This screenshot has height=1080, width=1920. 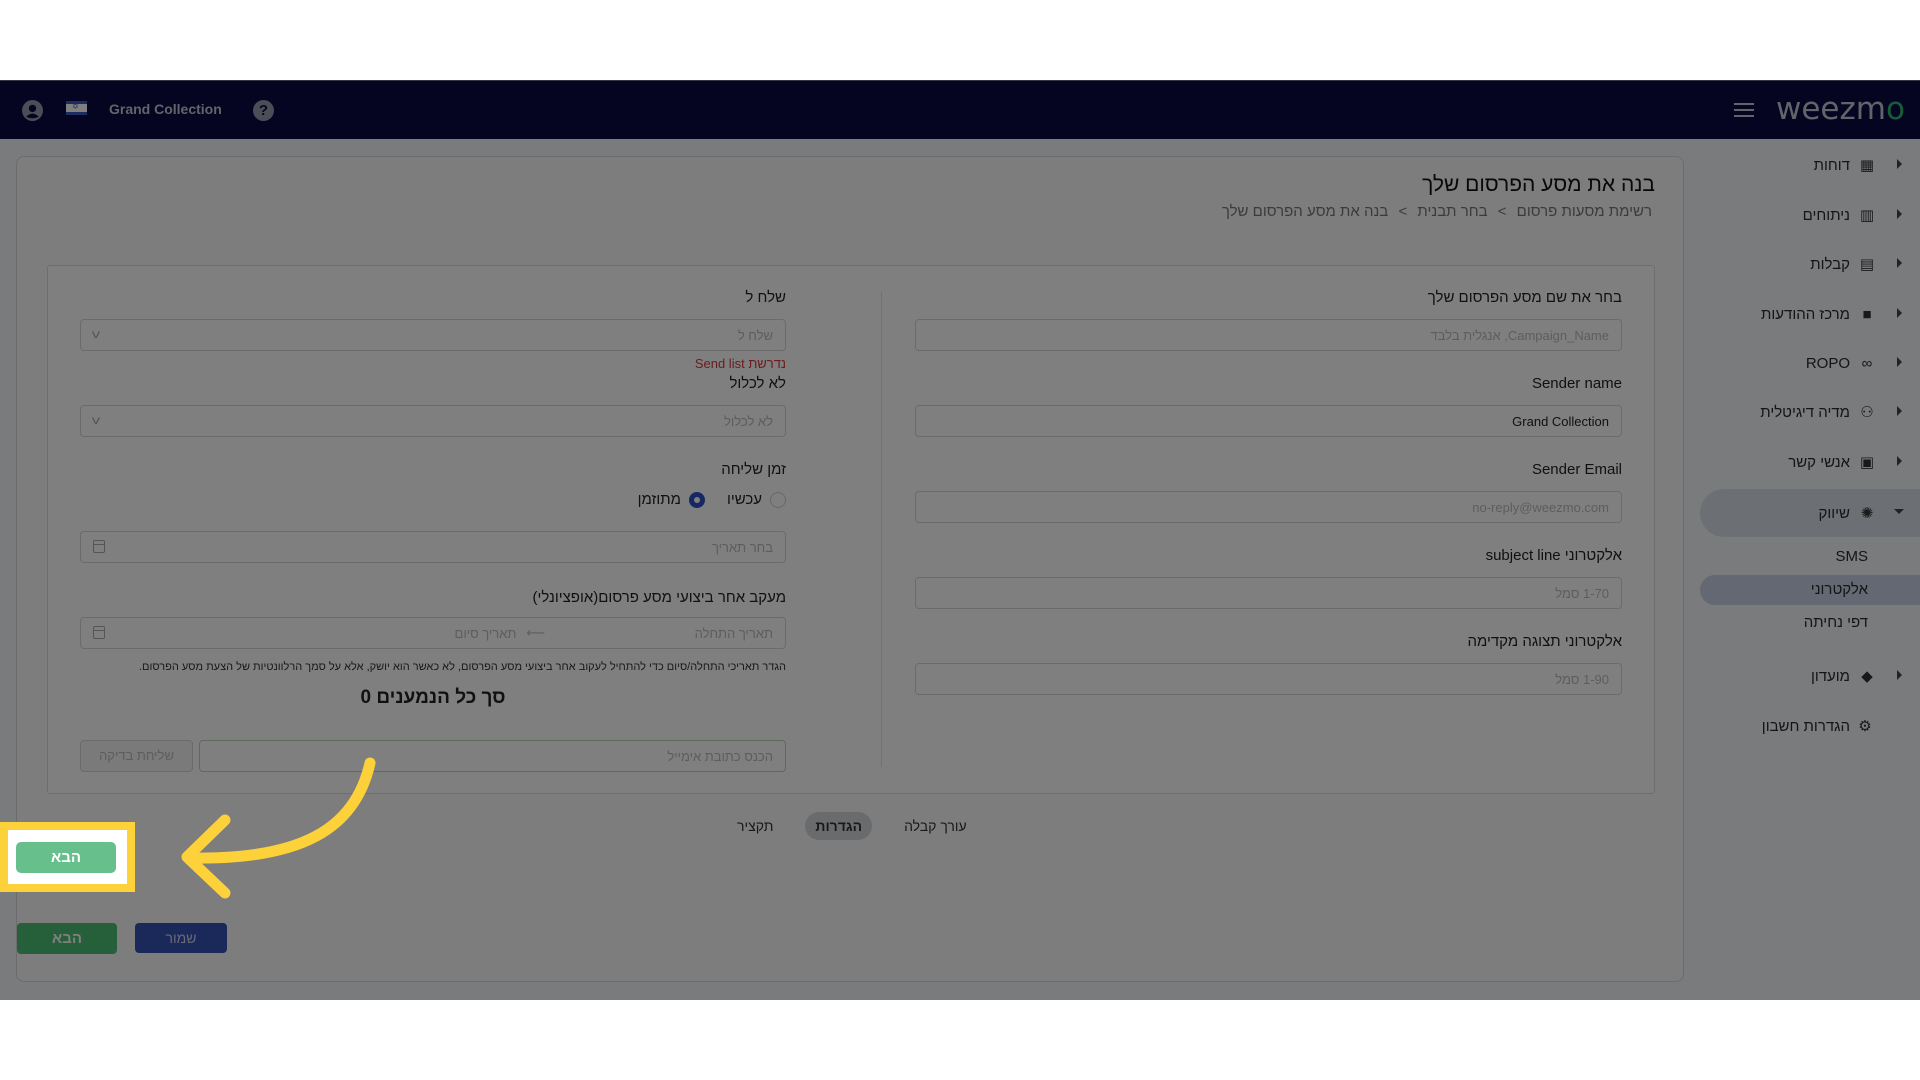 I want to click on contacts-icon: ▣, so click(x=1867, y=462).